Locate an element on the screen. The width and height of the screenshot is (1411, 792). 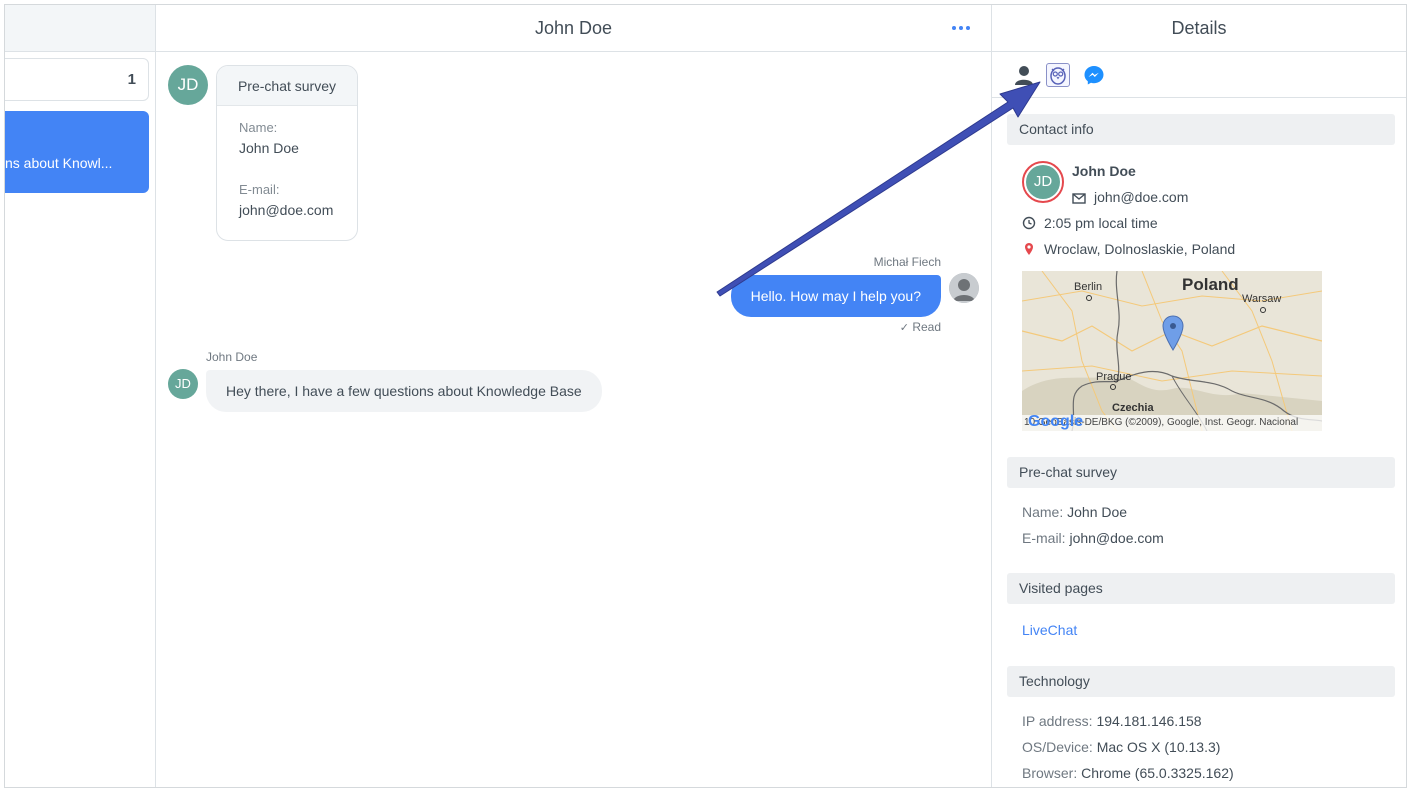
map-label-country: Poland is located at coordinates (1210, 284).